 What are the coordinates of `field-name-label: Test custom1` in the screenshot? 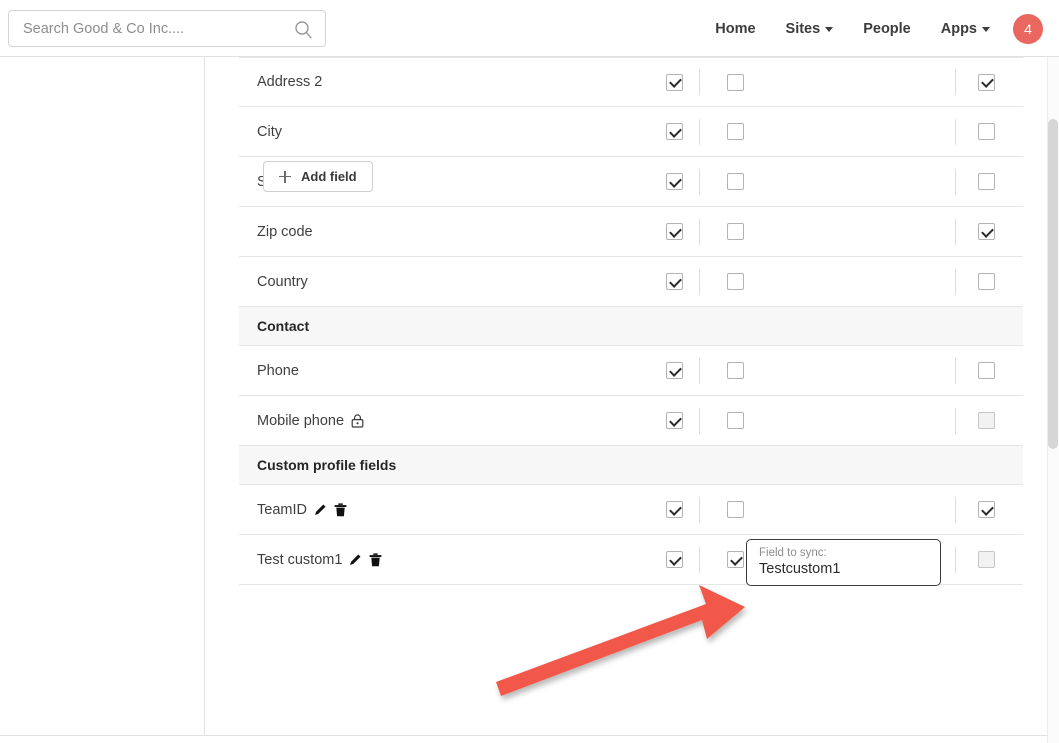 It's located at (319, 560).